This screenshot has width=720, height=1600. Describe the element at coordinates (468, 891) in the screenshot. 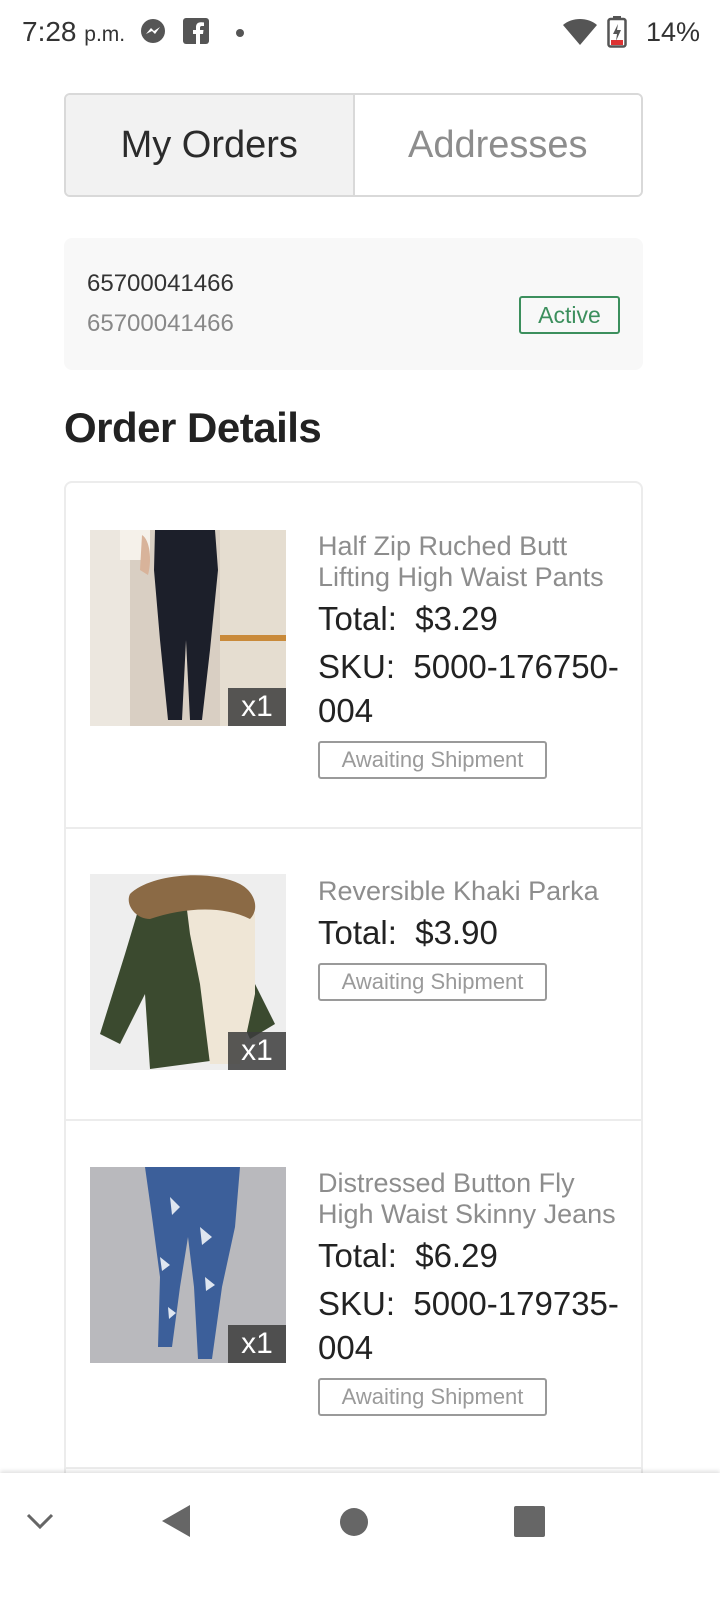

I see `item-title: Reversible Khaki Parka` at that location.